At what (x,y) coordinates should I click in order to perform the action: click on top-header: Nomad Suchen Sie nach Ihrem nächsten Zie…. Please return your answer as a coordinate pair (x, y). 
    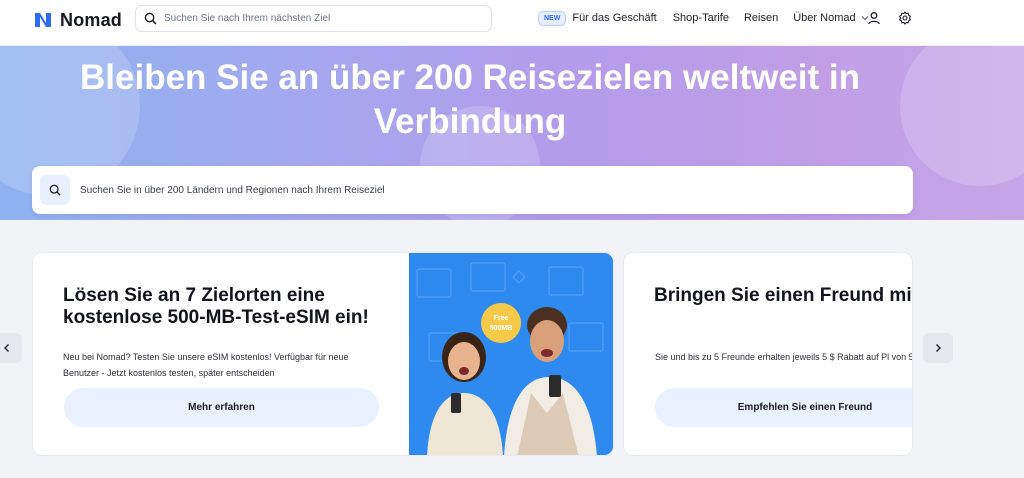
    Looking at the image, I should click on (512, 23).